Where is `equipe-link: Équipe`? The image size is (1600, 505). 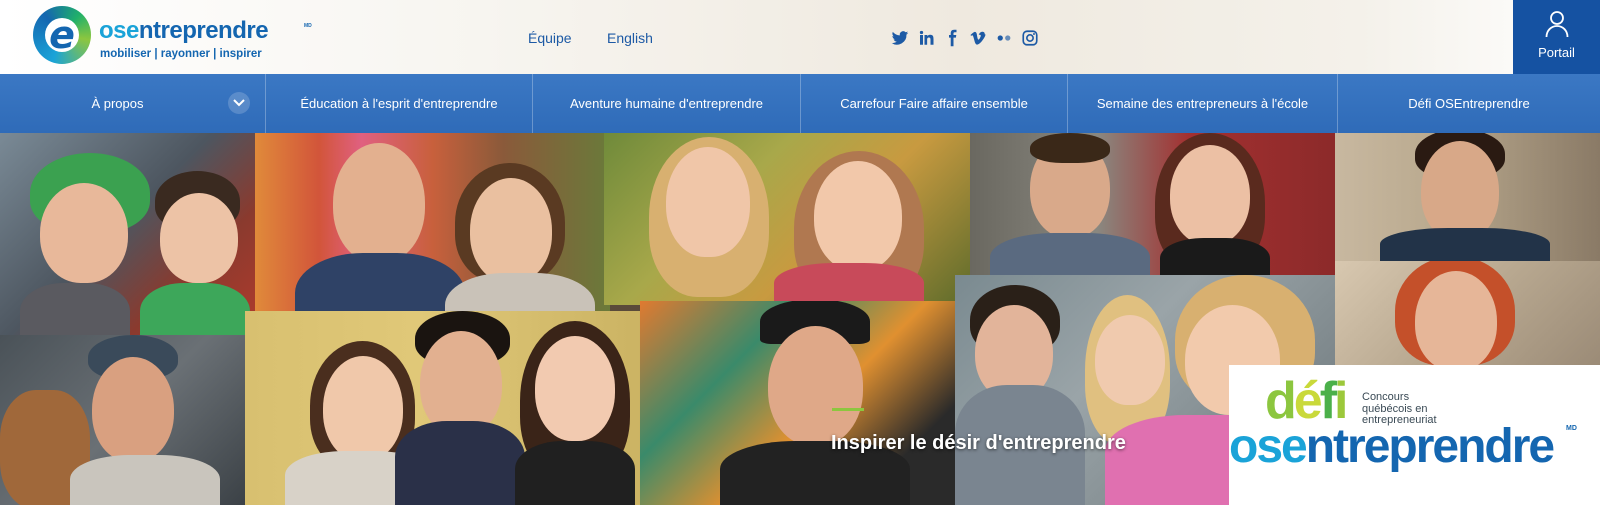
equipe-link: Équipe is located at coordinates (550, 38).